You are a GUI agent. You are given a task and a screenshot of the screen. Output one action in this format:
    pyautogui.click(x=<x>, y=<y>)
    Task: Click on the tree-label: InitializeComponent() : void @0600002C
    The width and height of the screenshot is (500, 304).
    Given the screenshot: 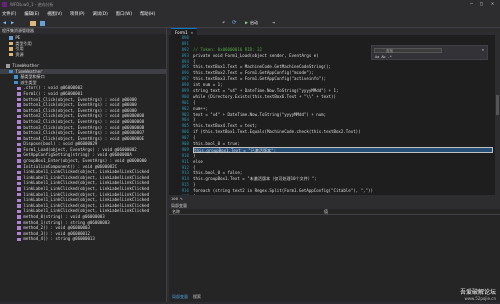 What is the action you would take?
    pyautogui.click(x=70, y=166)
    